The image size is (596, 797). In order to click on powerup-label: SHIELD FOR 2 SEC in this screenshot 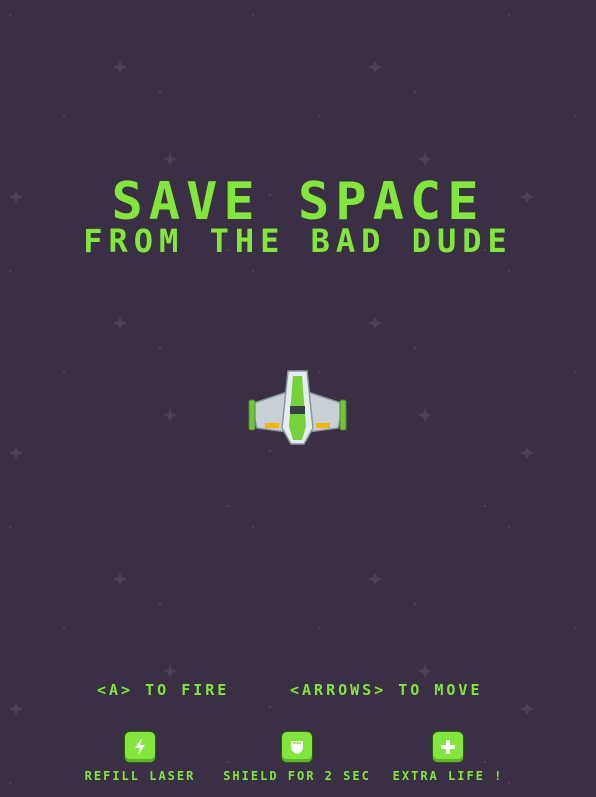, I will do `click(297, 776)`.